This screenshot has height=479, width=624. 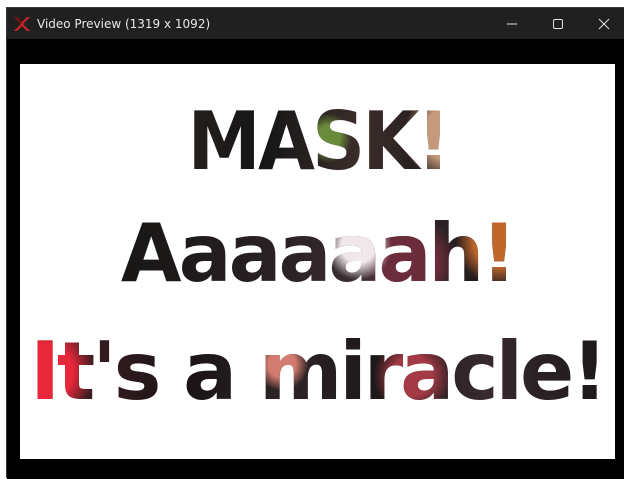 I want to click on window-controls, so click(x=556, y=23).